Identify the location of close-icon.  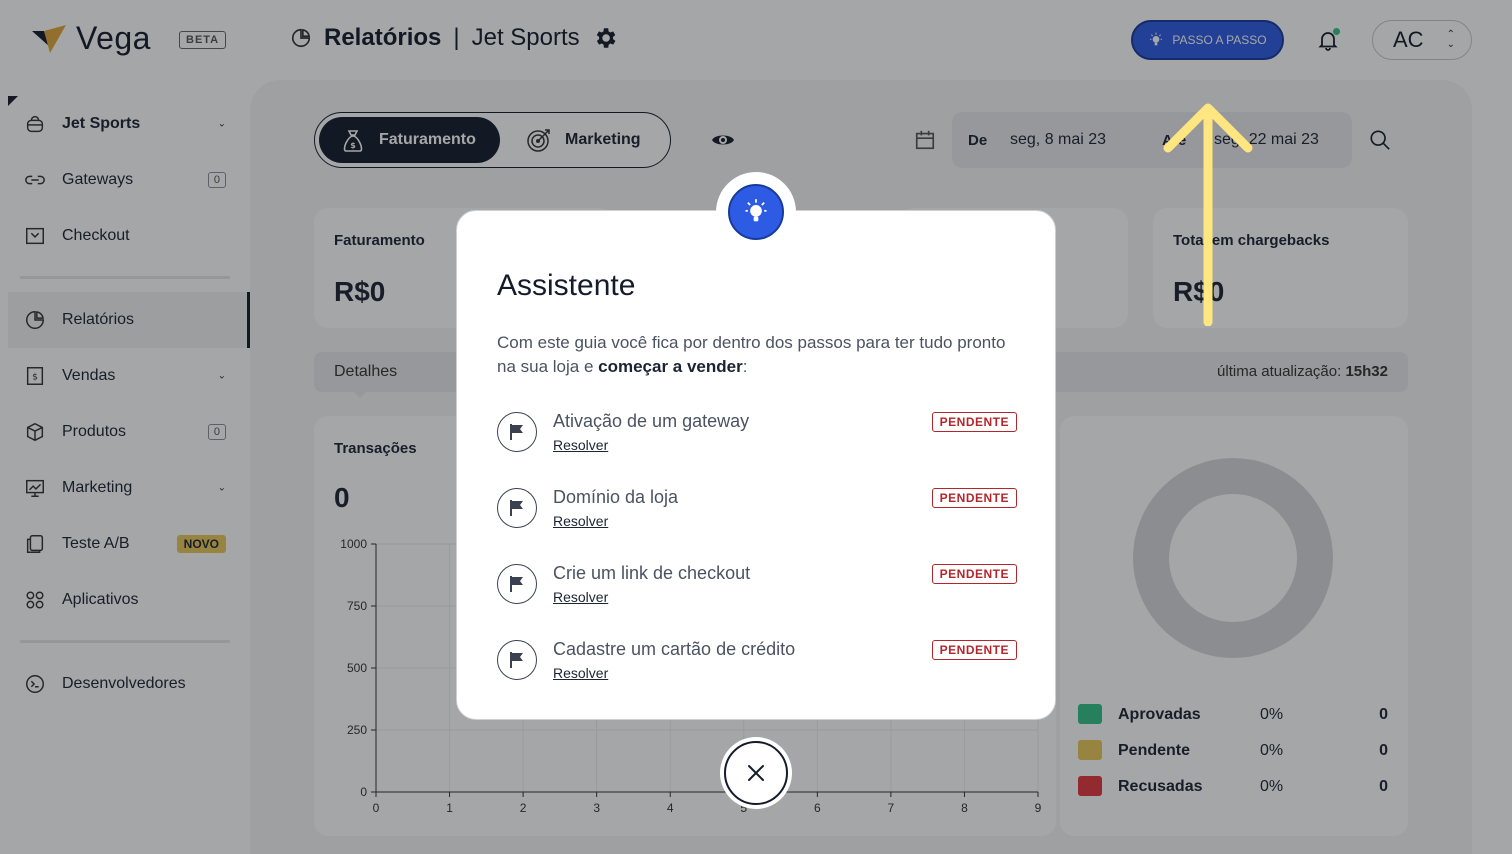
(756, 773).